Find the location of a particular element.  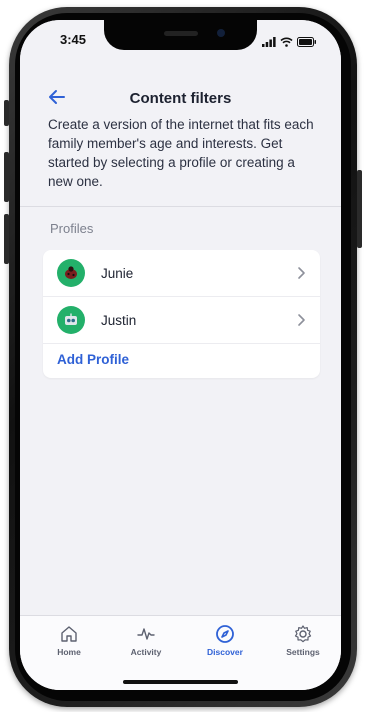

battery-icon is located at coordinates (307, 43).